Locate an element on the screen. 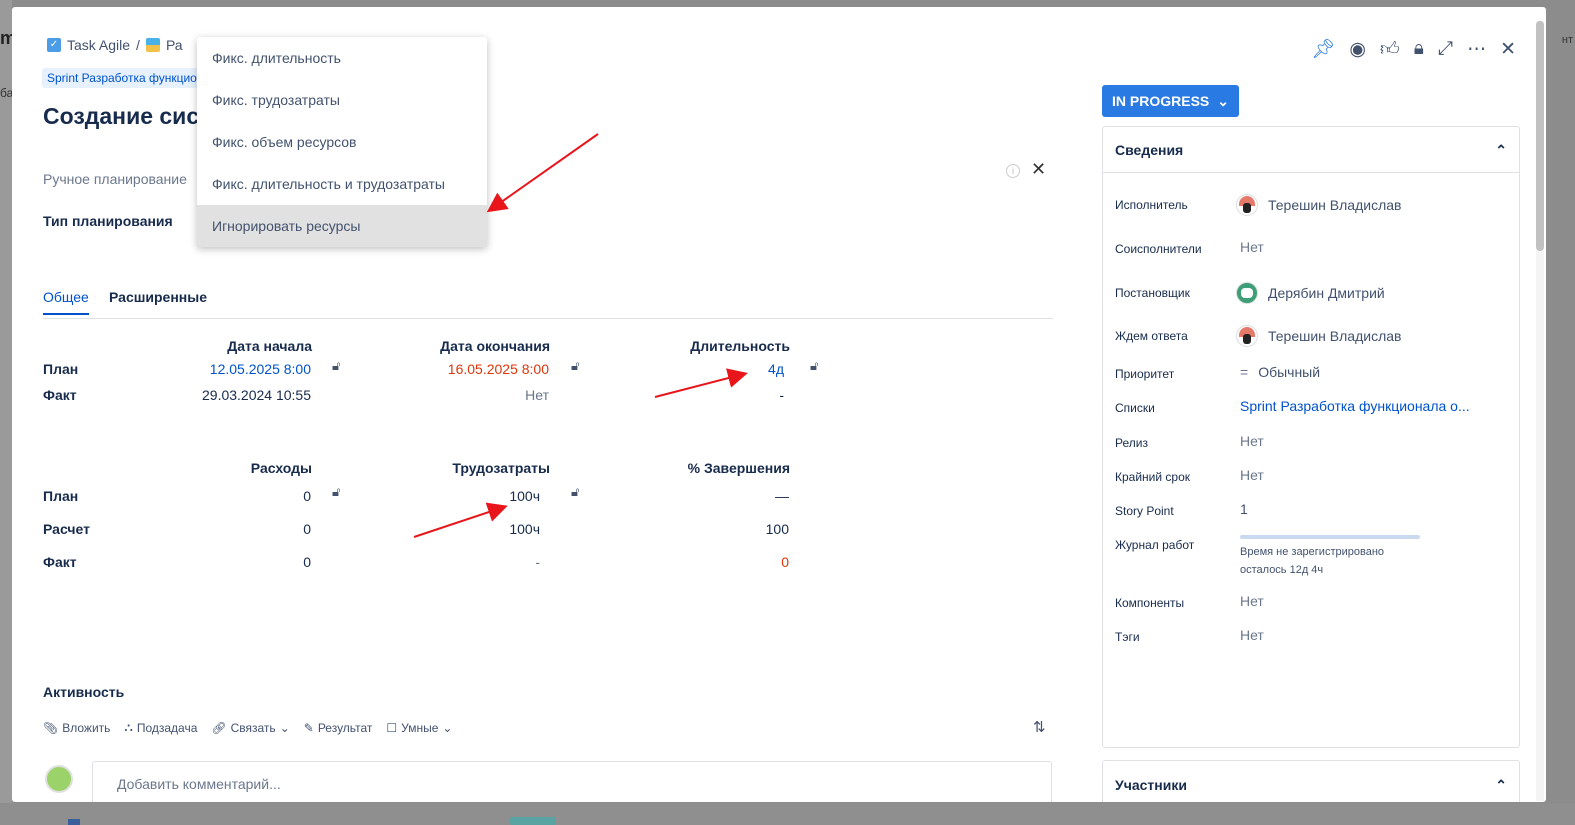 This screenshot has width=1575, height=825. scroll-thumb is located at coordinates (1540, 136).